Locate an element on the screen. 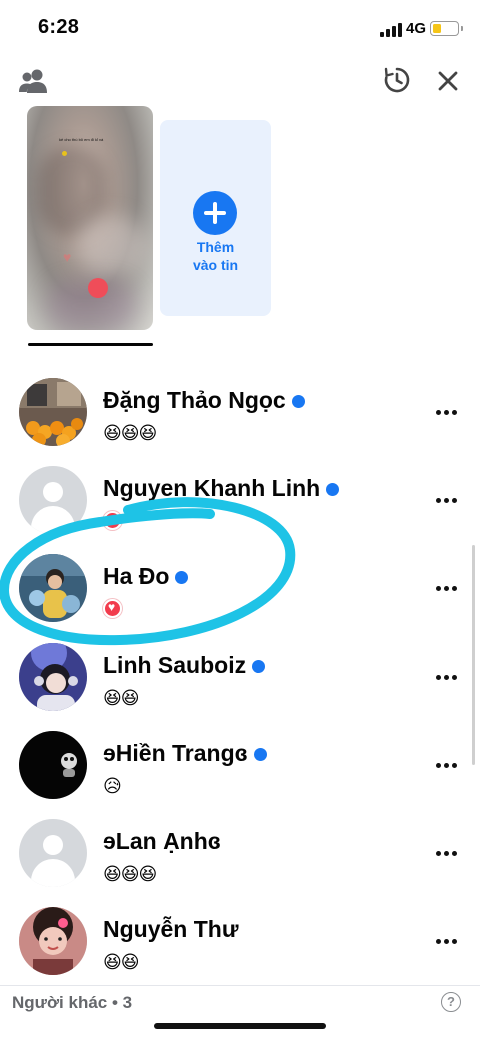  help-icon: ? is located at coordinates (451, 1002).